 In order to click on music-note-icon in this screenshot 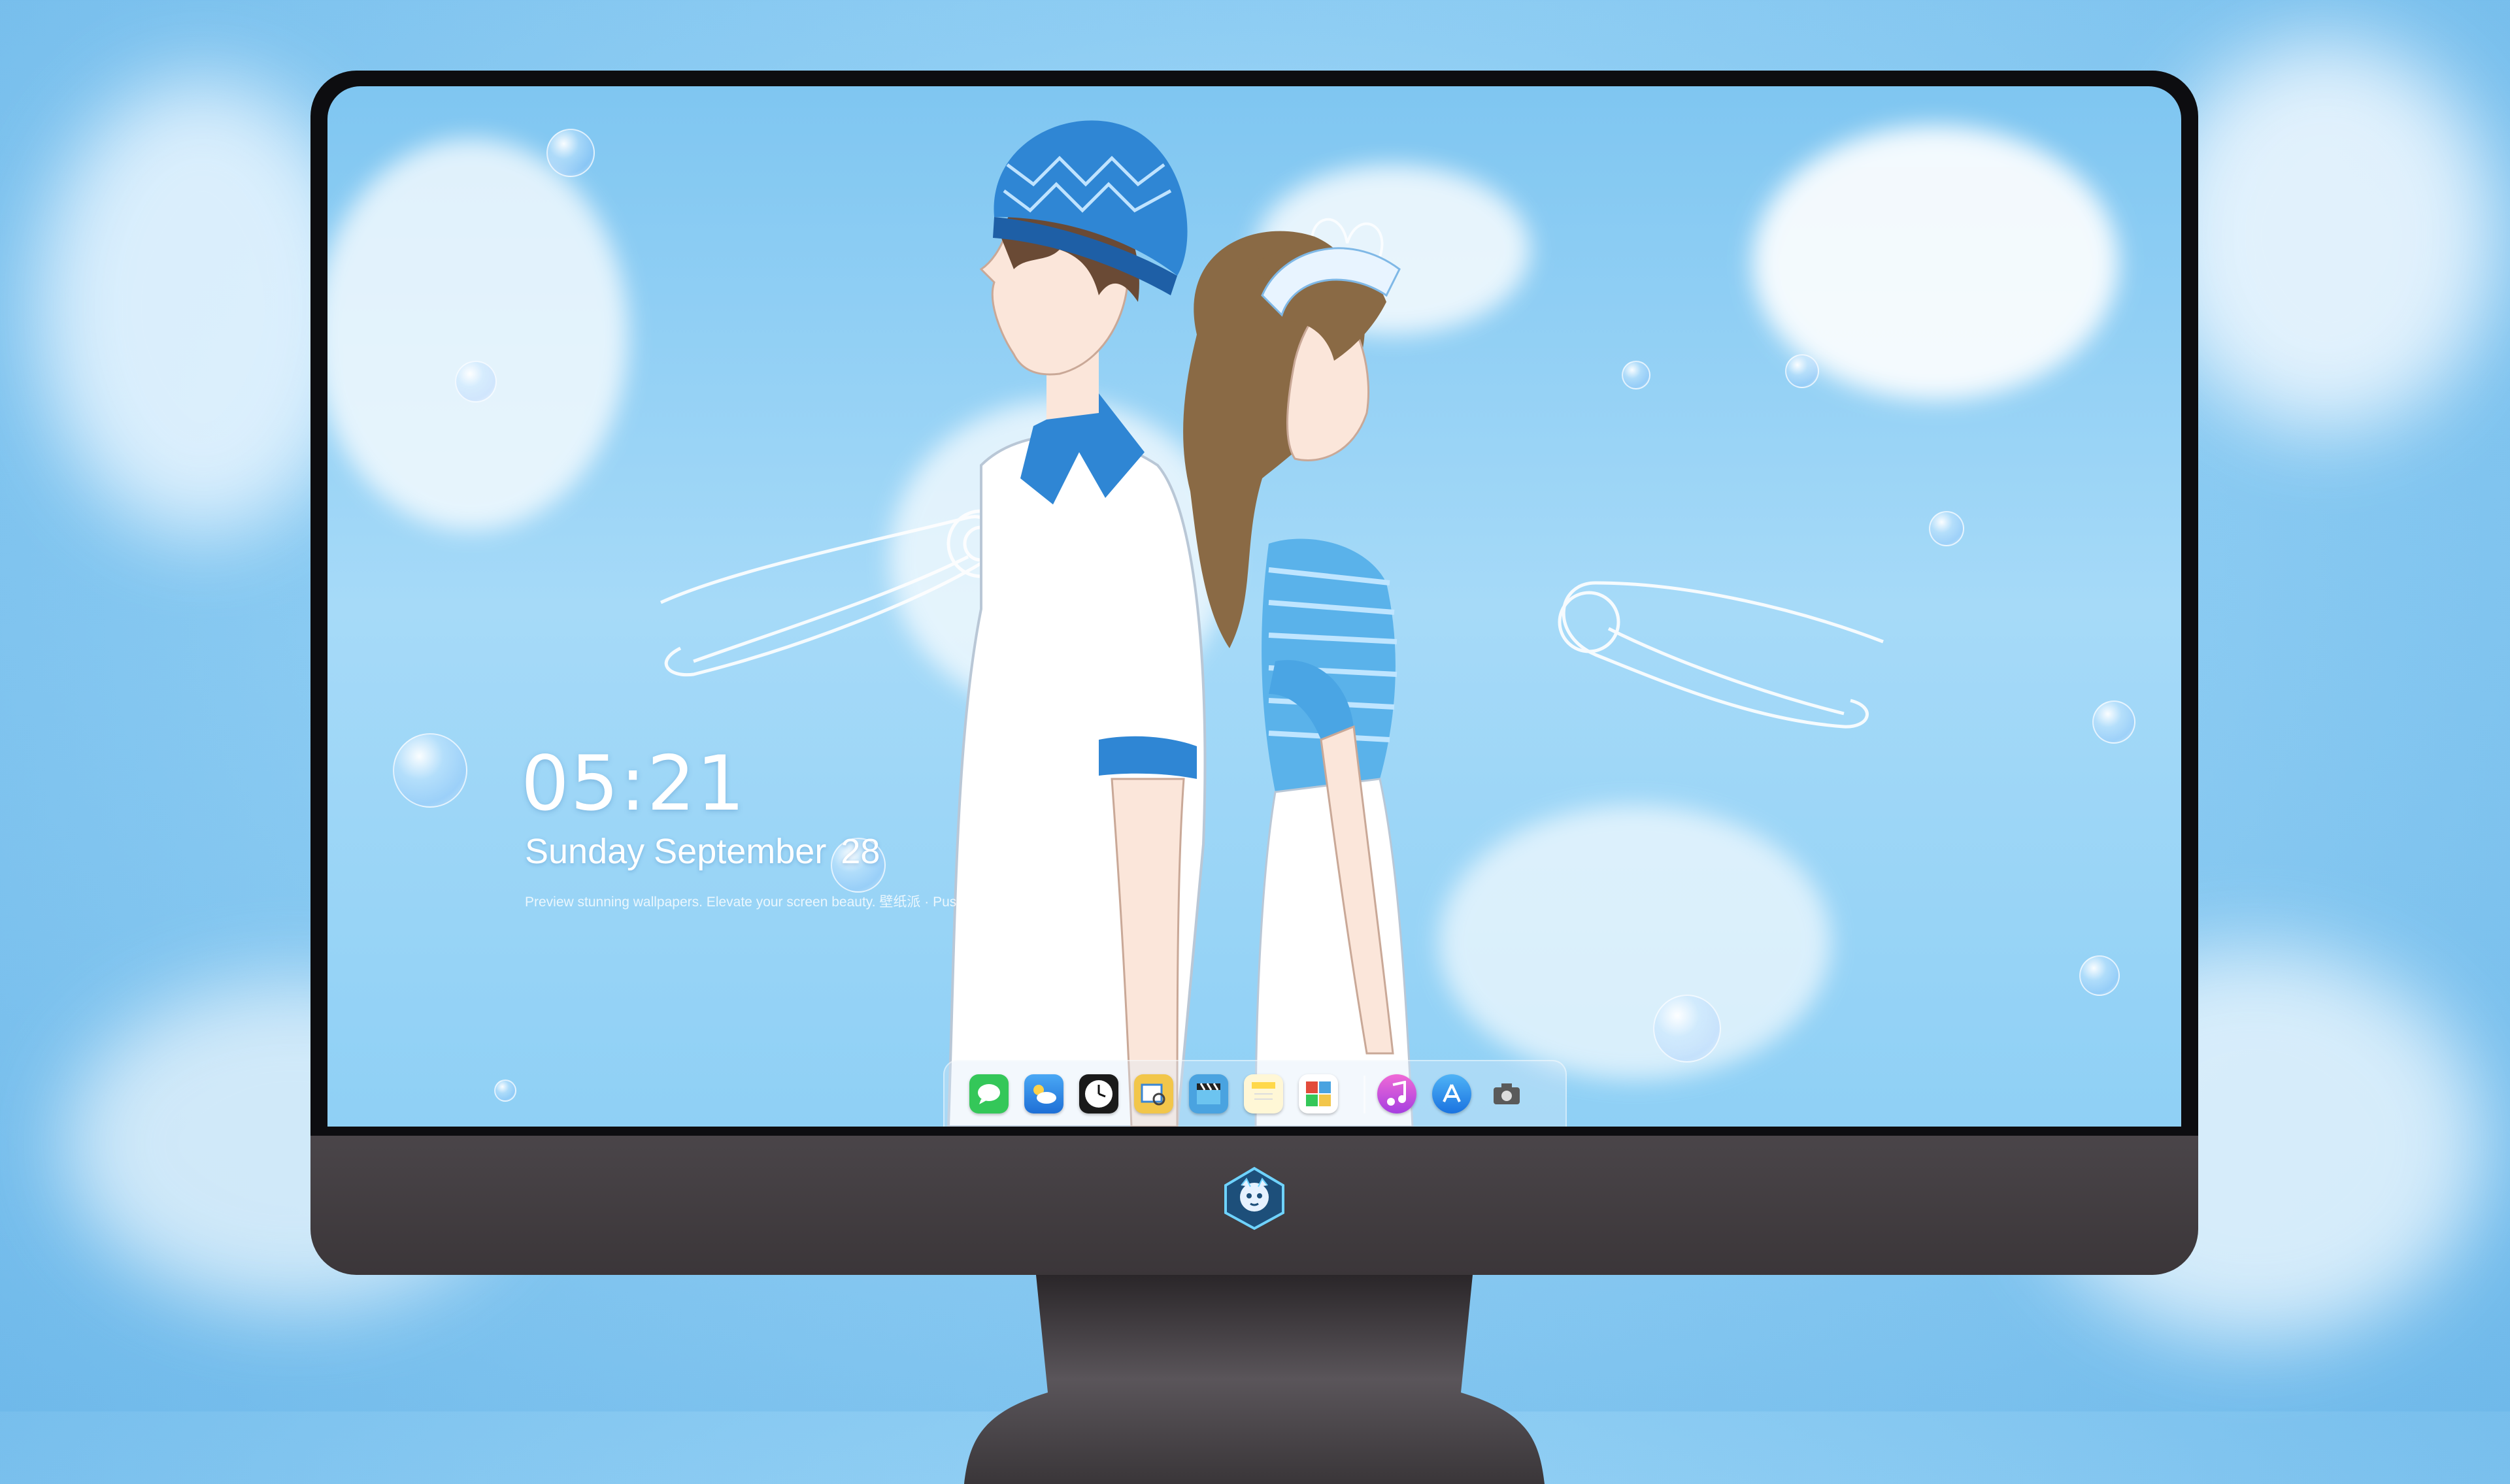, I will do `click(1396, 1093)`.